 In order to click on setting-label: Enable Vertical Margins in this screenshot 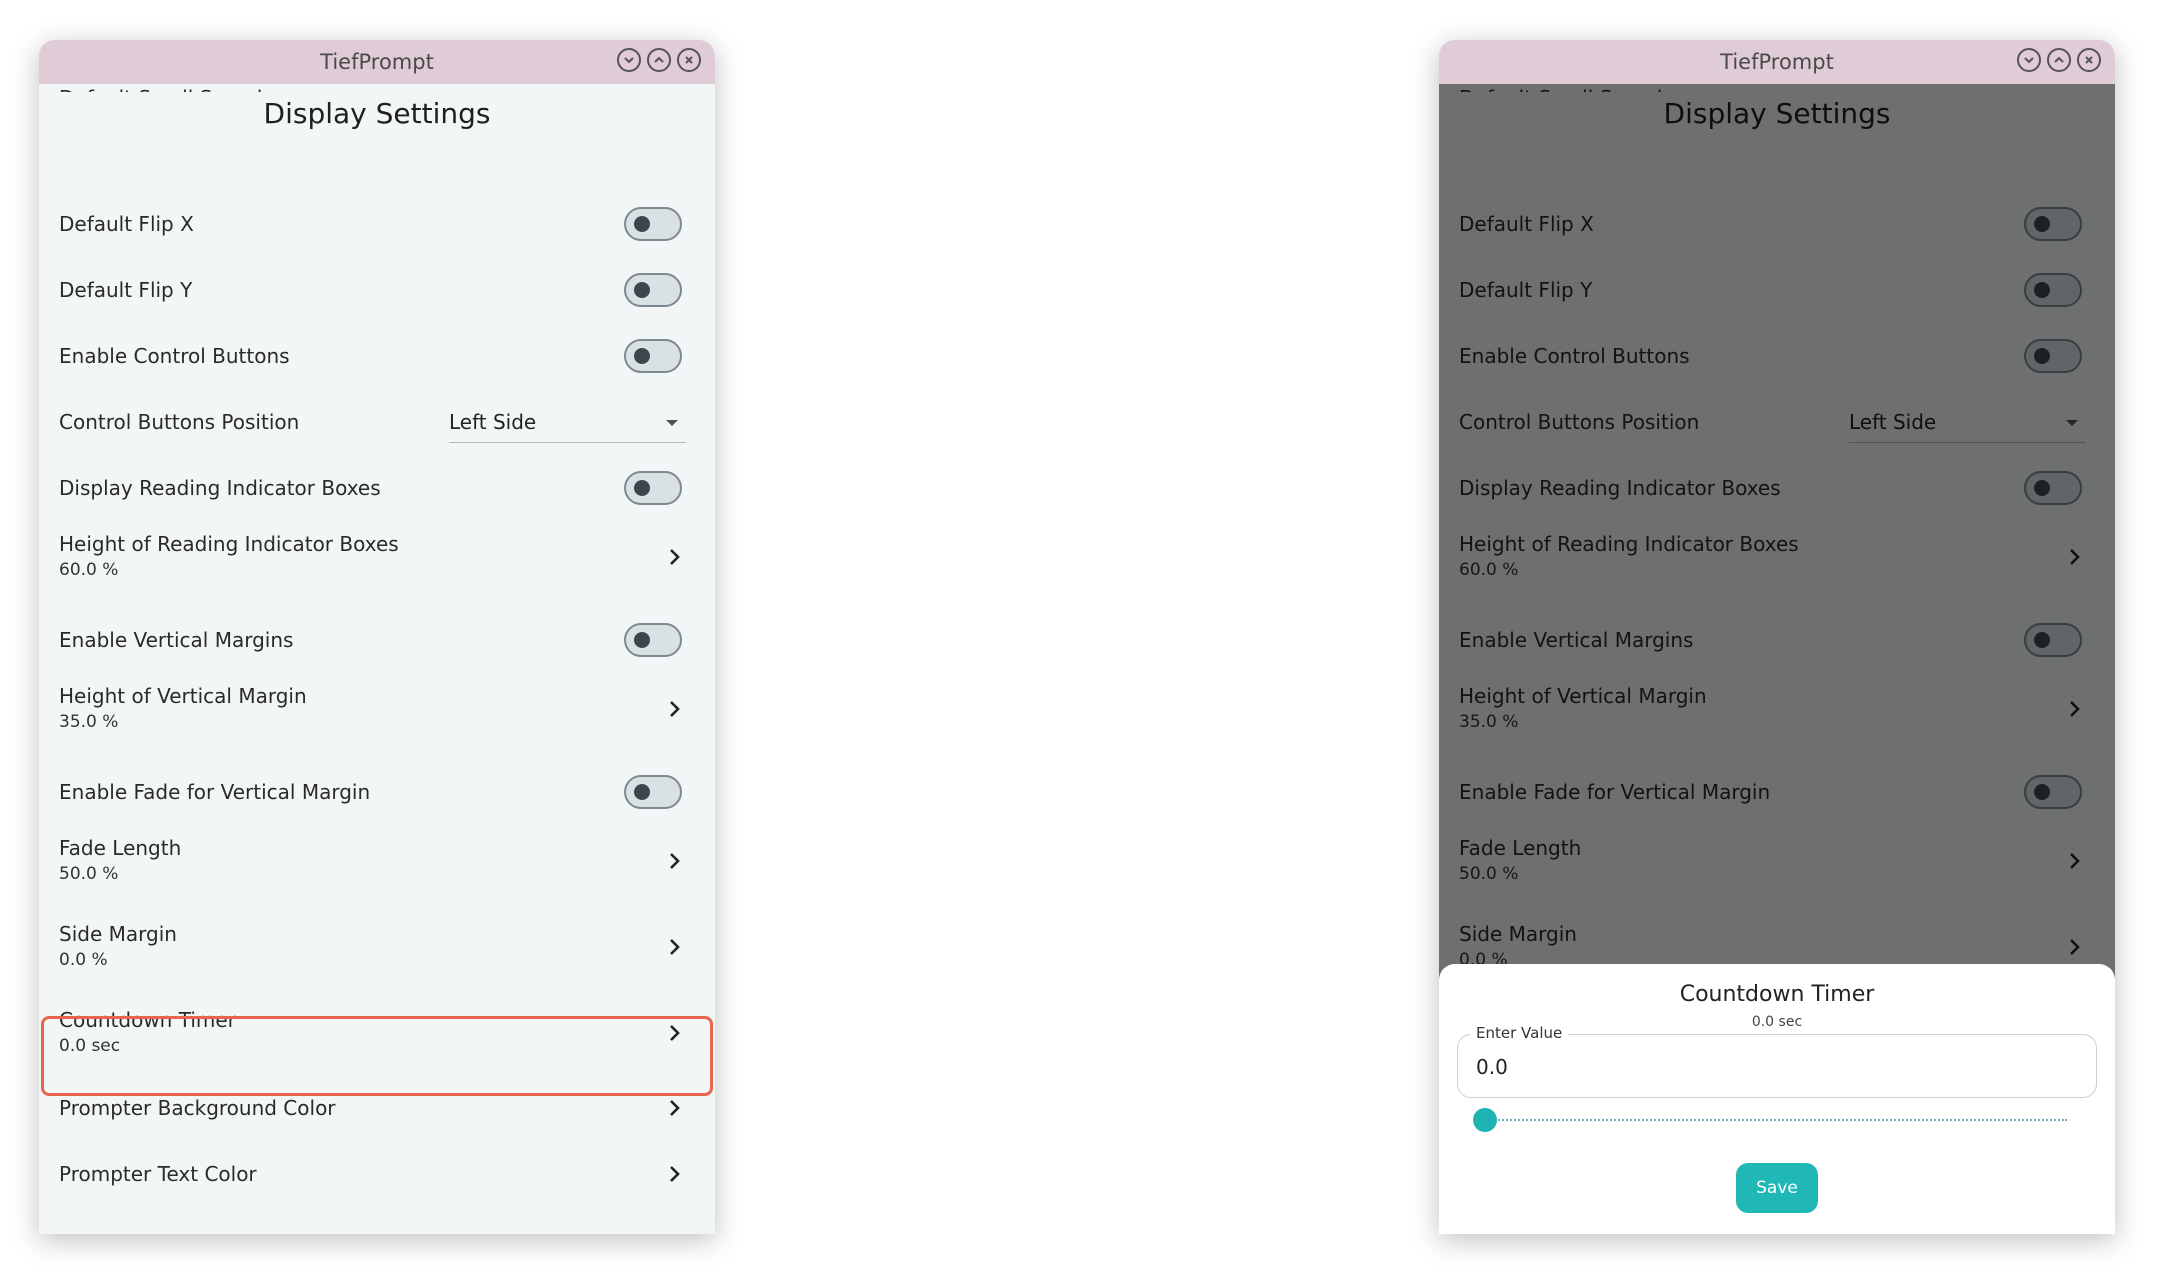, I will do `click(176, 640)`.